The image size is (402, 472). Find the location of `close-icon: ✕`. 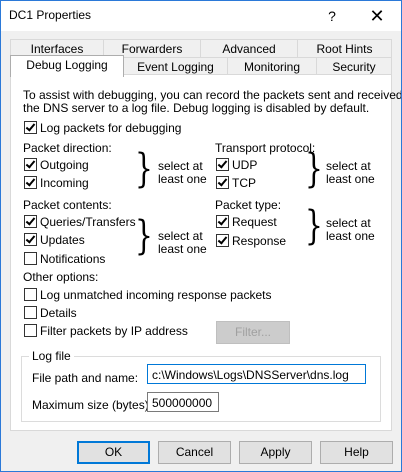

close-icon: ✕ is located at coordinates (377, 16).